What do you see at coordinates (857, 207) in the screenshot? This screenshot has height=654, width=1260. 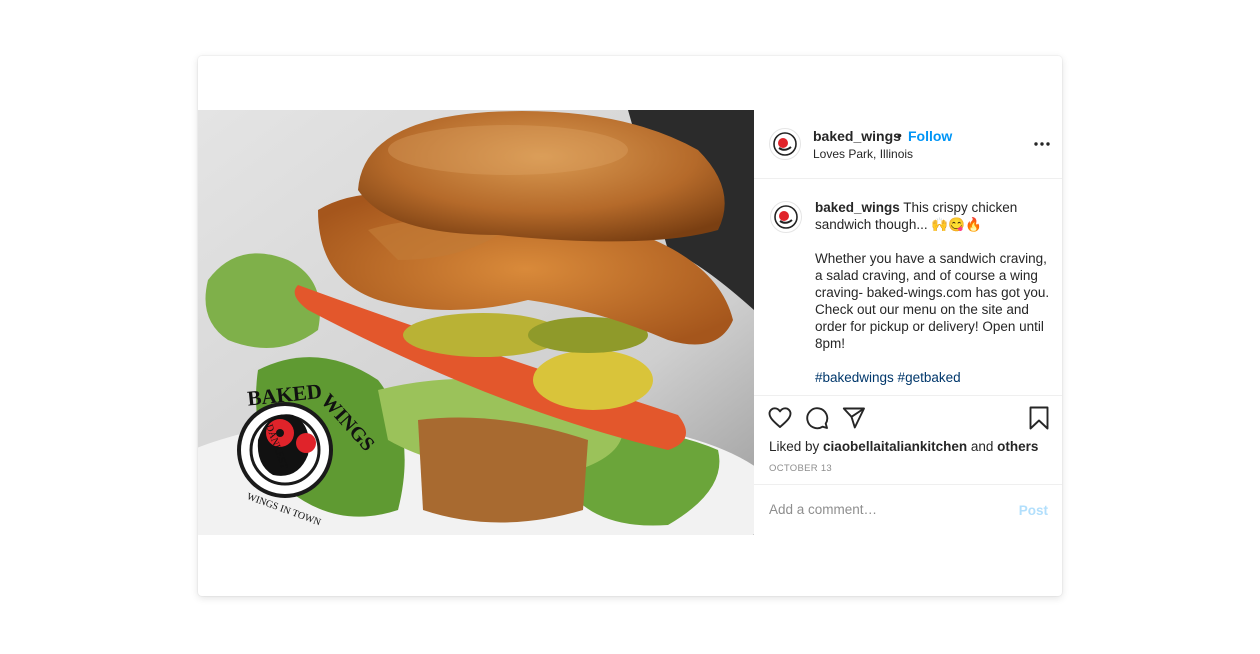 I see `caption-username: baked_wings` at bounding box center [857, 207].